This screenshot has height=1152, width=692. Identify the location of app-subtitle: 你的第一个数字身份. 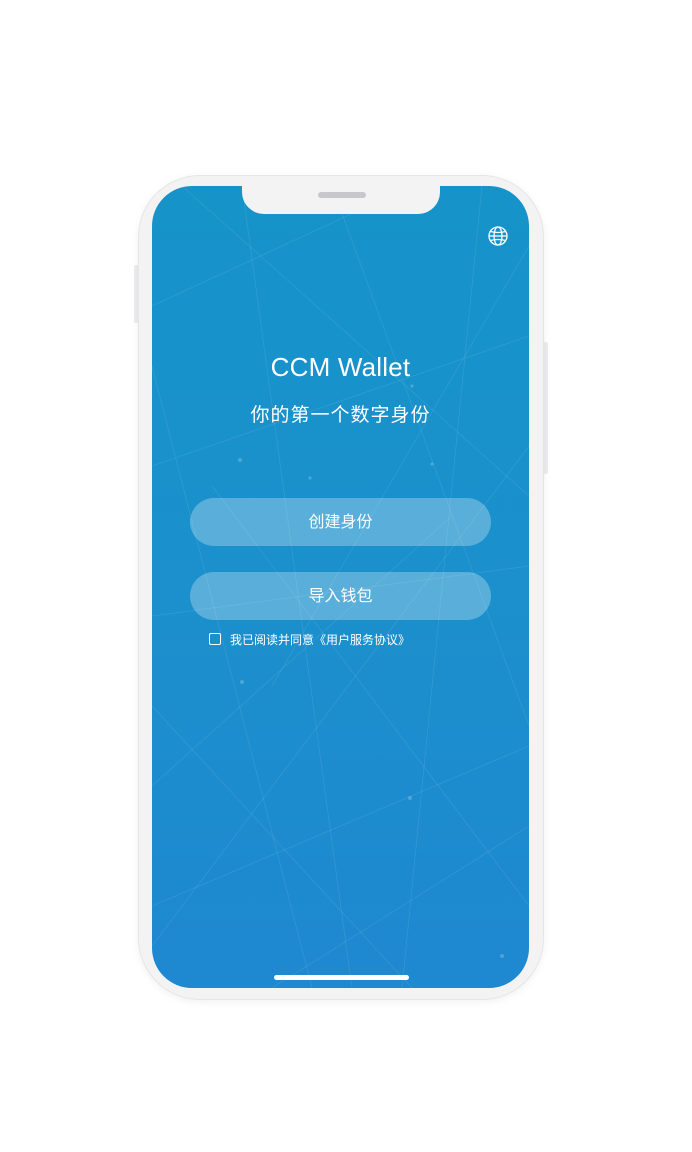
(340, 415).